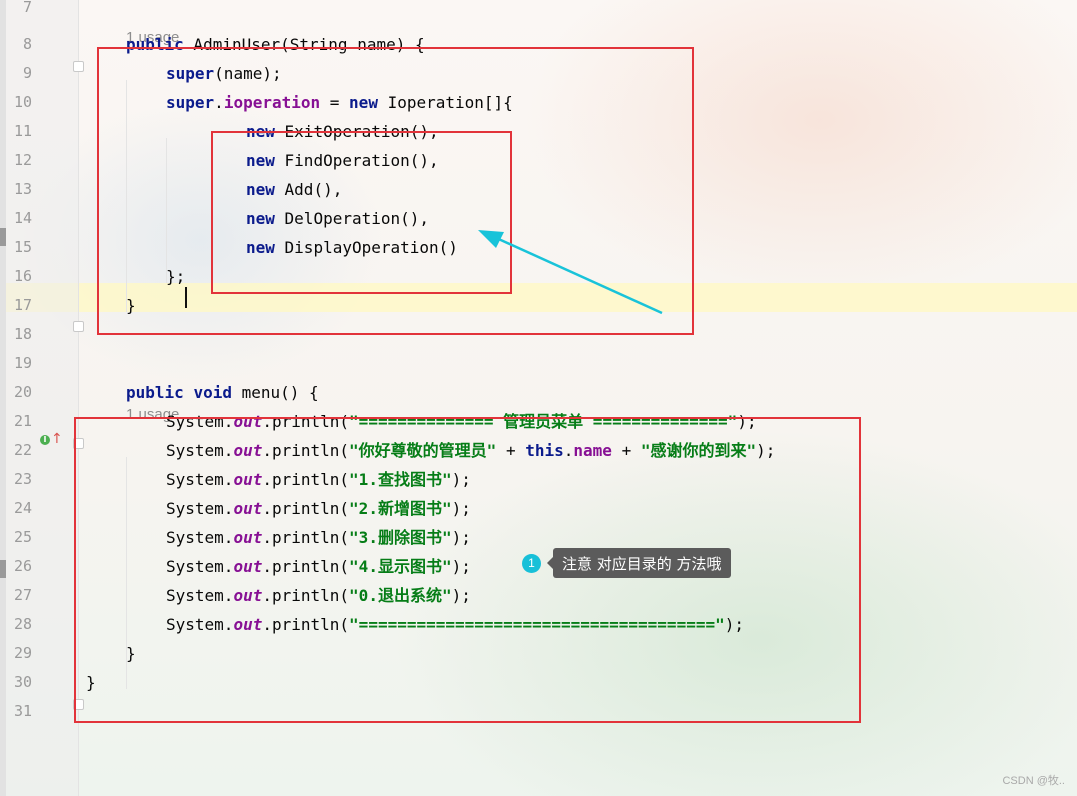  I want to click on annotation-arrow, so click(570, 272).